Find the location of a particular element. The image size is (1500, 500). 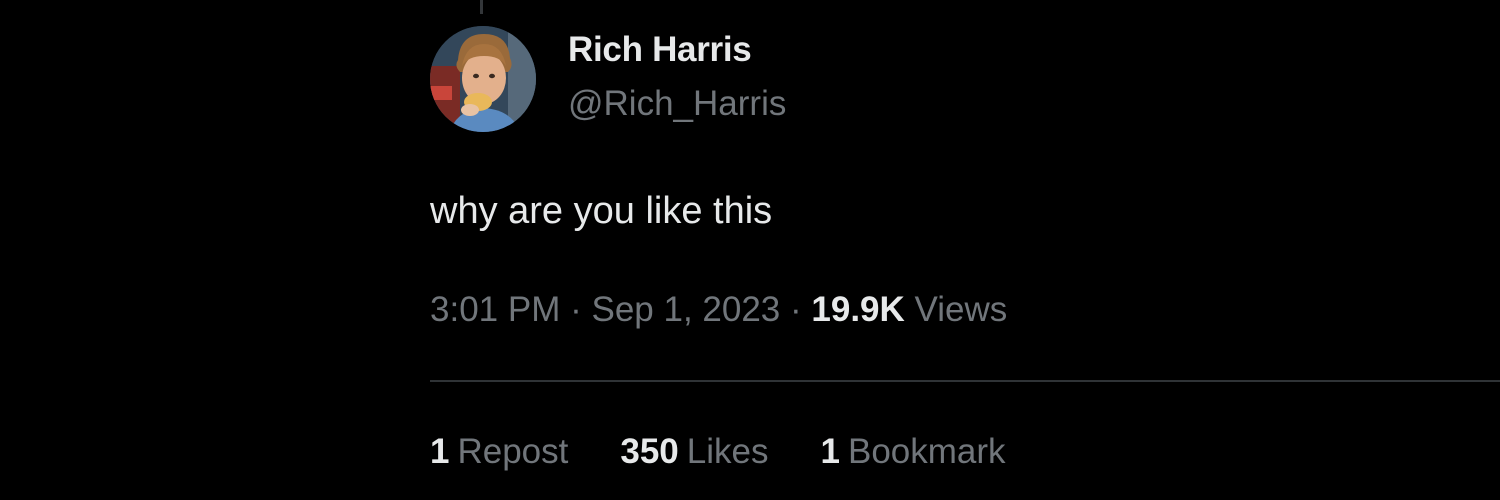

engagement-stats: 1 Repost 350 Likes 1 Bookmark is located at coordinates (744, 452).